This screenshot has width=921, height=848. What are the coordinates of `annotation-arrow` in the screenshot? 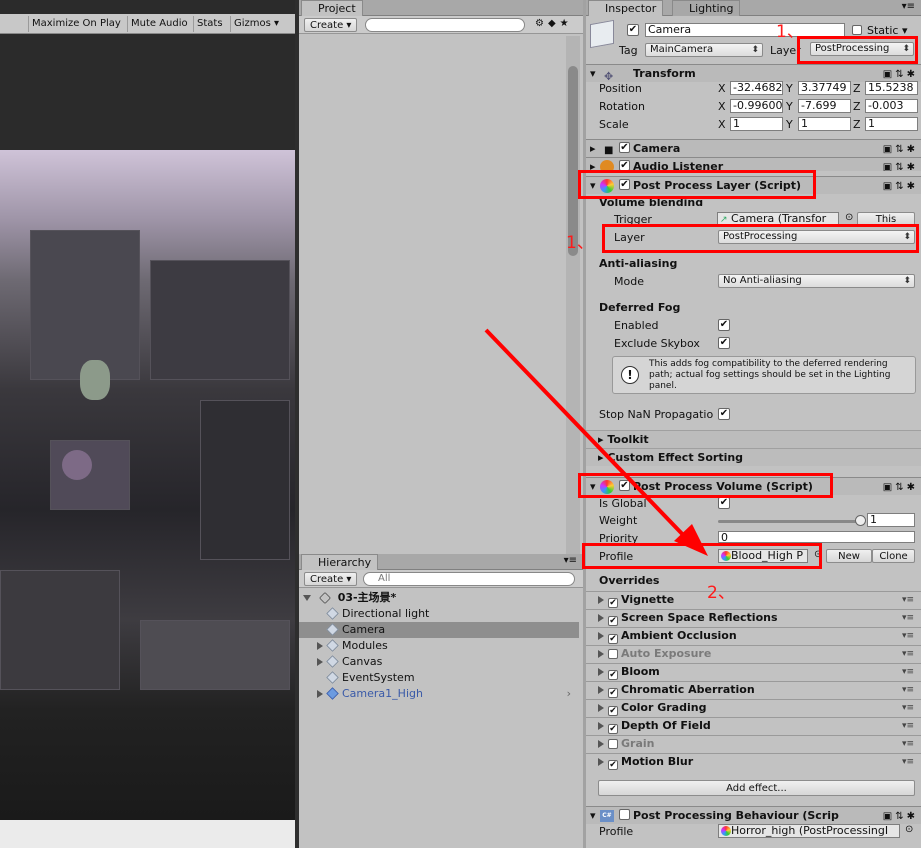 It's located at (596, 442).